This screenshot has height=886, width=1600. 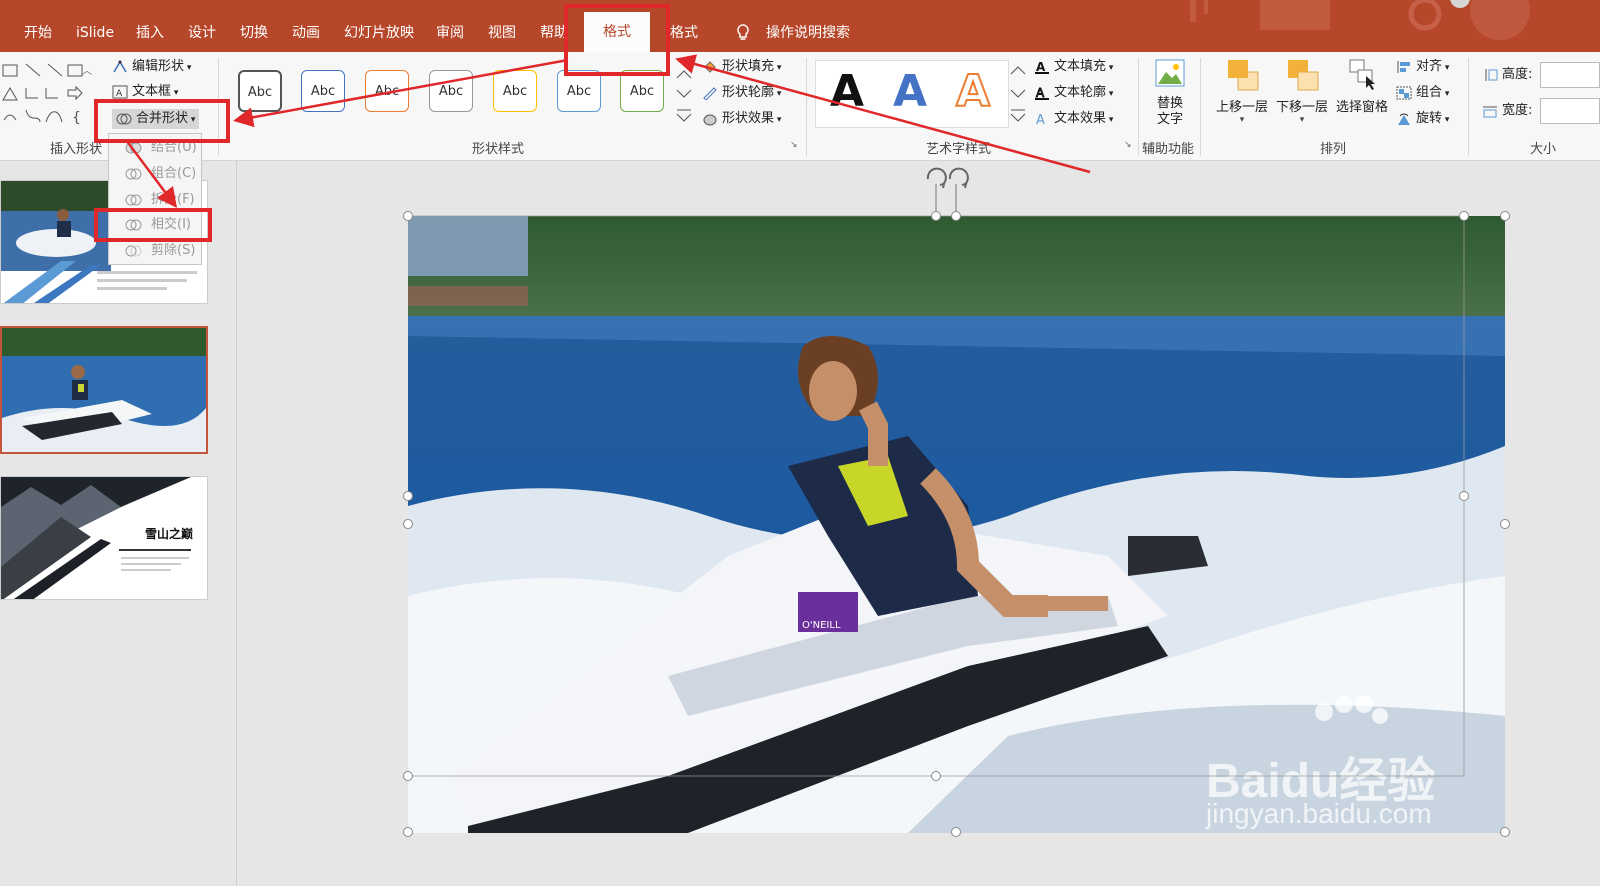 What do you see at coordinates (608, 131) in the screenshot?
I see `annotation-arrows` at bounding box center [608, 131].